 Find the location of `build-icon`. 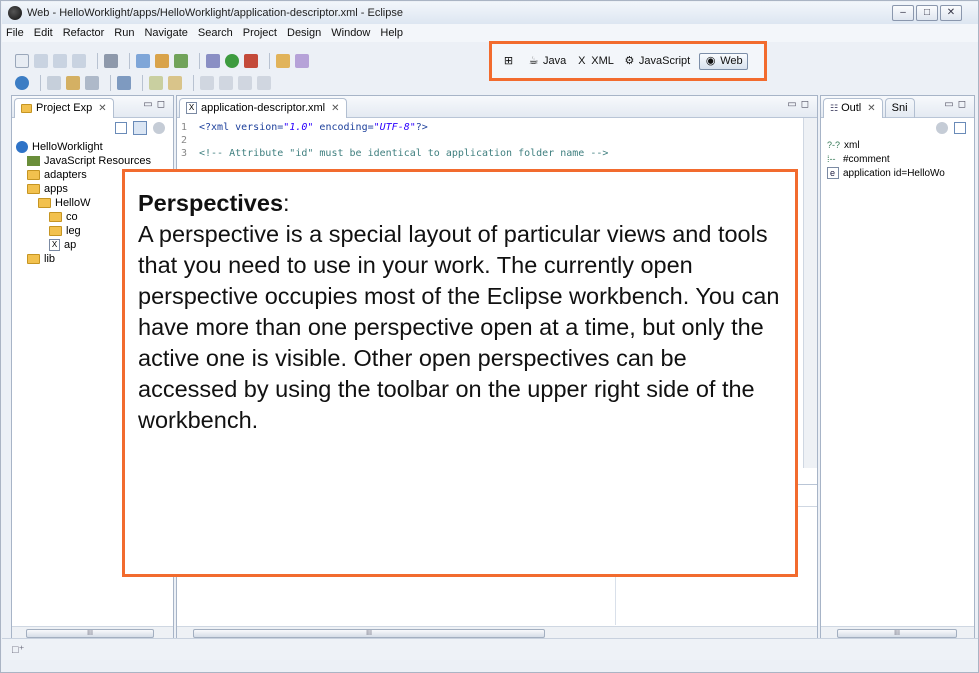

build-icon is located at coordinates (73, 83).